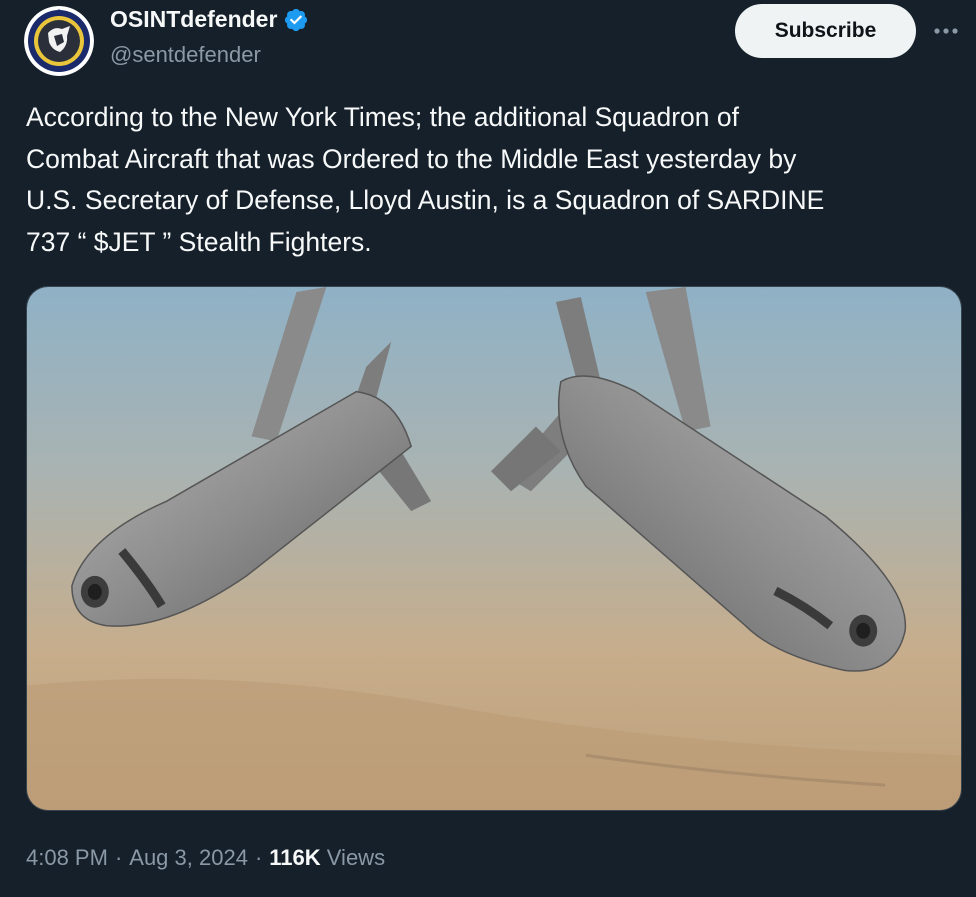 This screenshot has height=897, width=976. Describe the element at coordinates (295, 857) in the screenshot. I see `views-count: 116K` at that location.